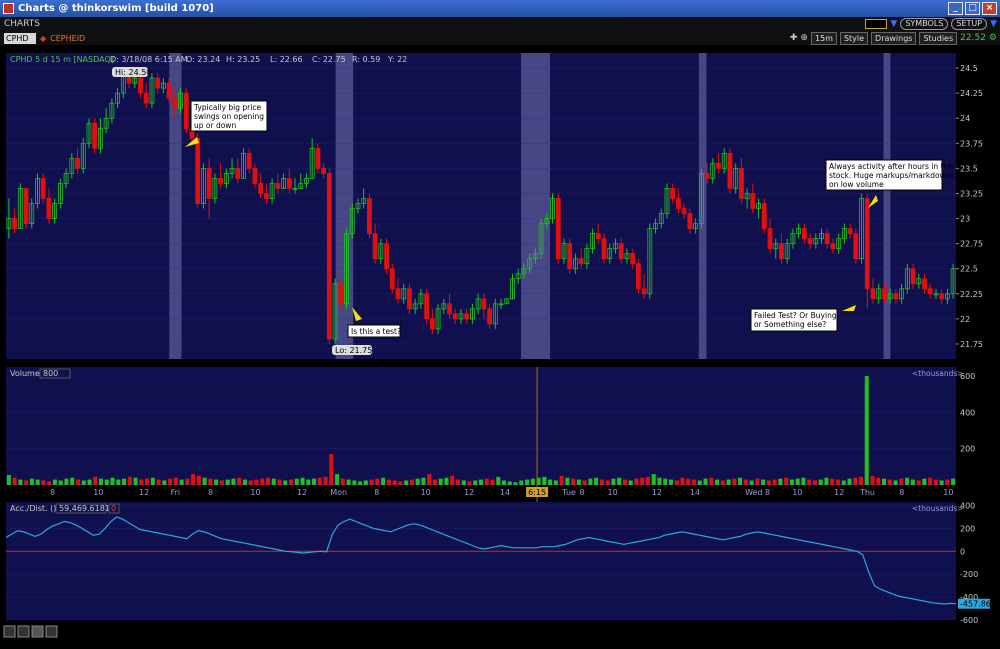 The height and width of the screenshot is (649, 1000). Describe the element at coordinates (854, 38) in the screenshot. I see `style-button: Style` at that location.